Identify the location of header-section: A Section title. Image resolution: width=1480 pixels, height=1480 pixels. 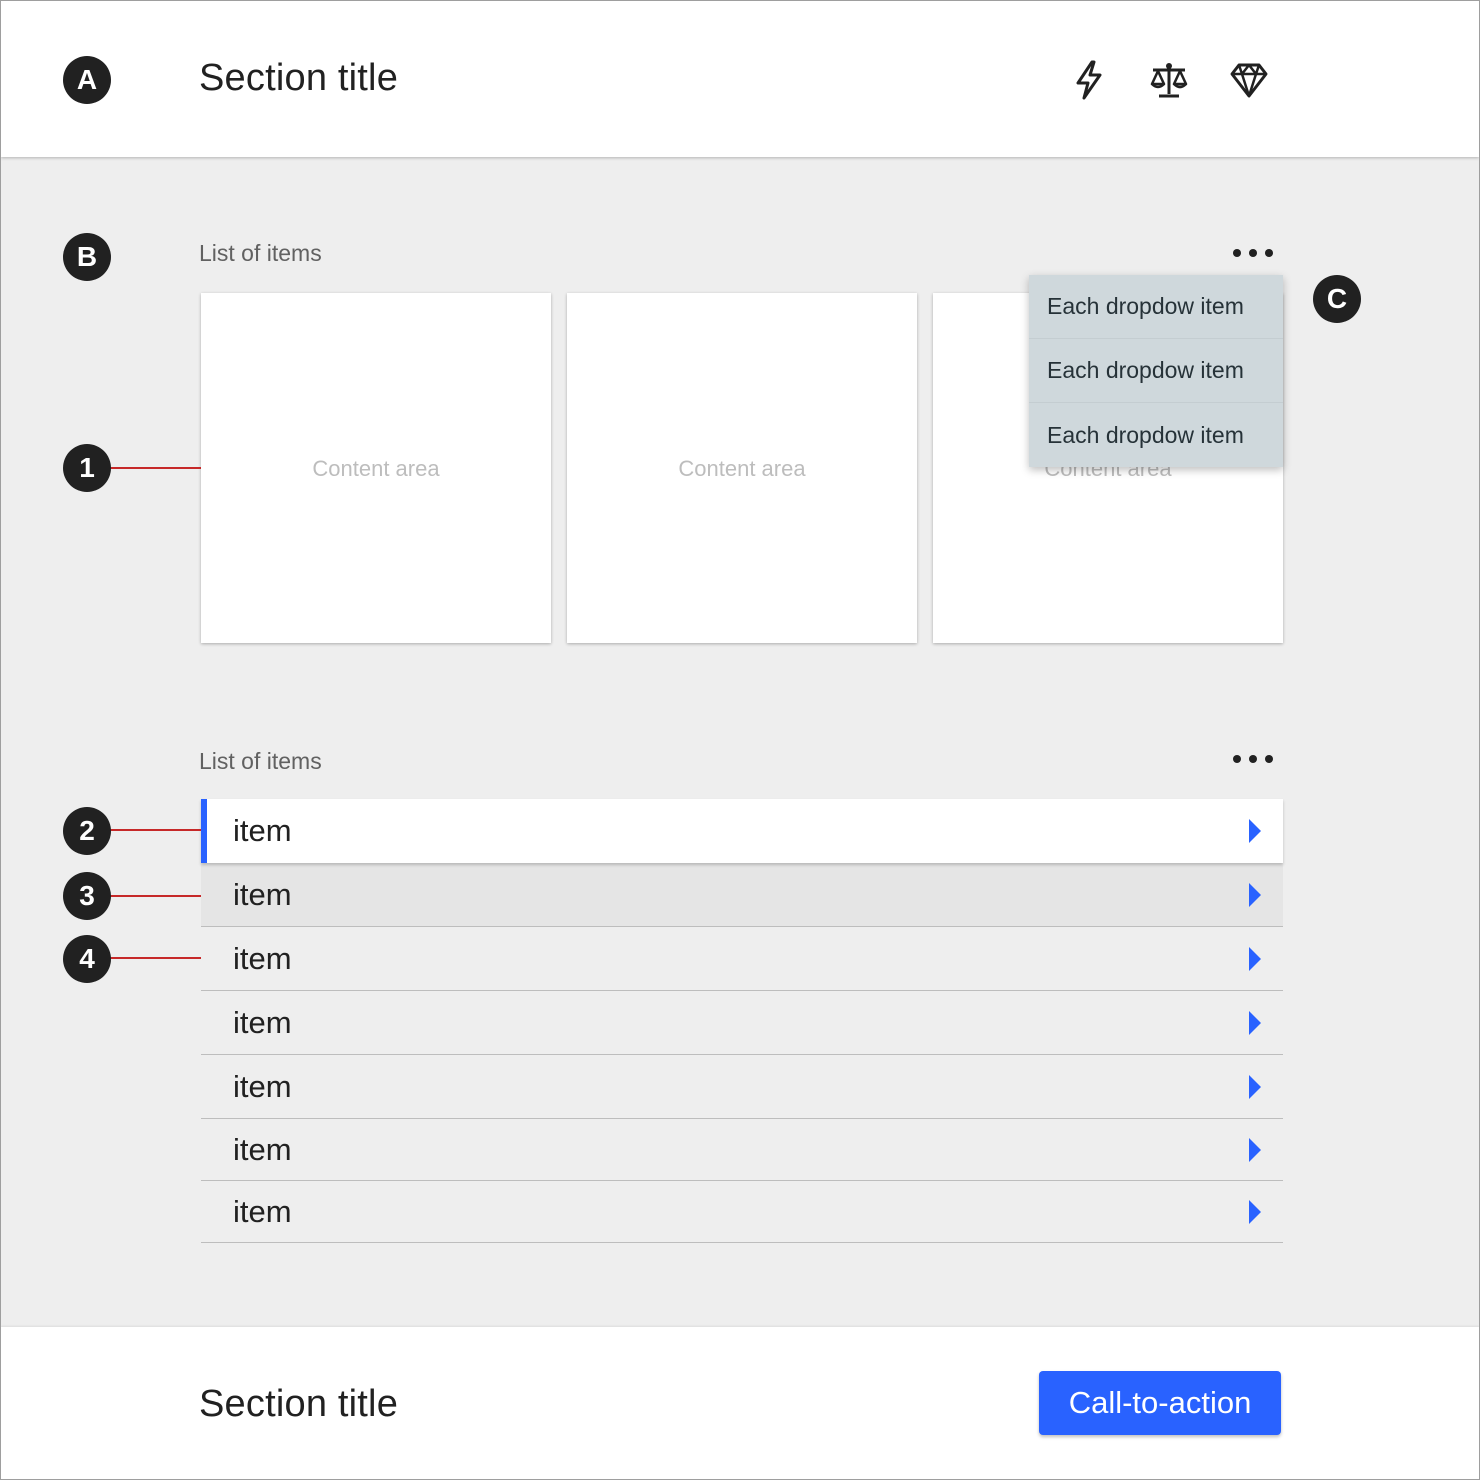
(740, 79).